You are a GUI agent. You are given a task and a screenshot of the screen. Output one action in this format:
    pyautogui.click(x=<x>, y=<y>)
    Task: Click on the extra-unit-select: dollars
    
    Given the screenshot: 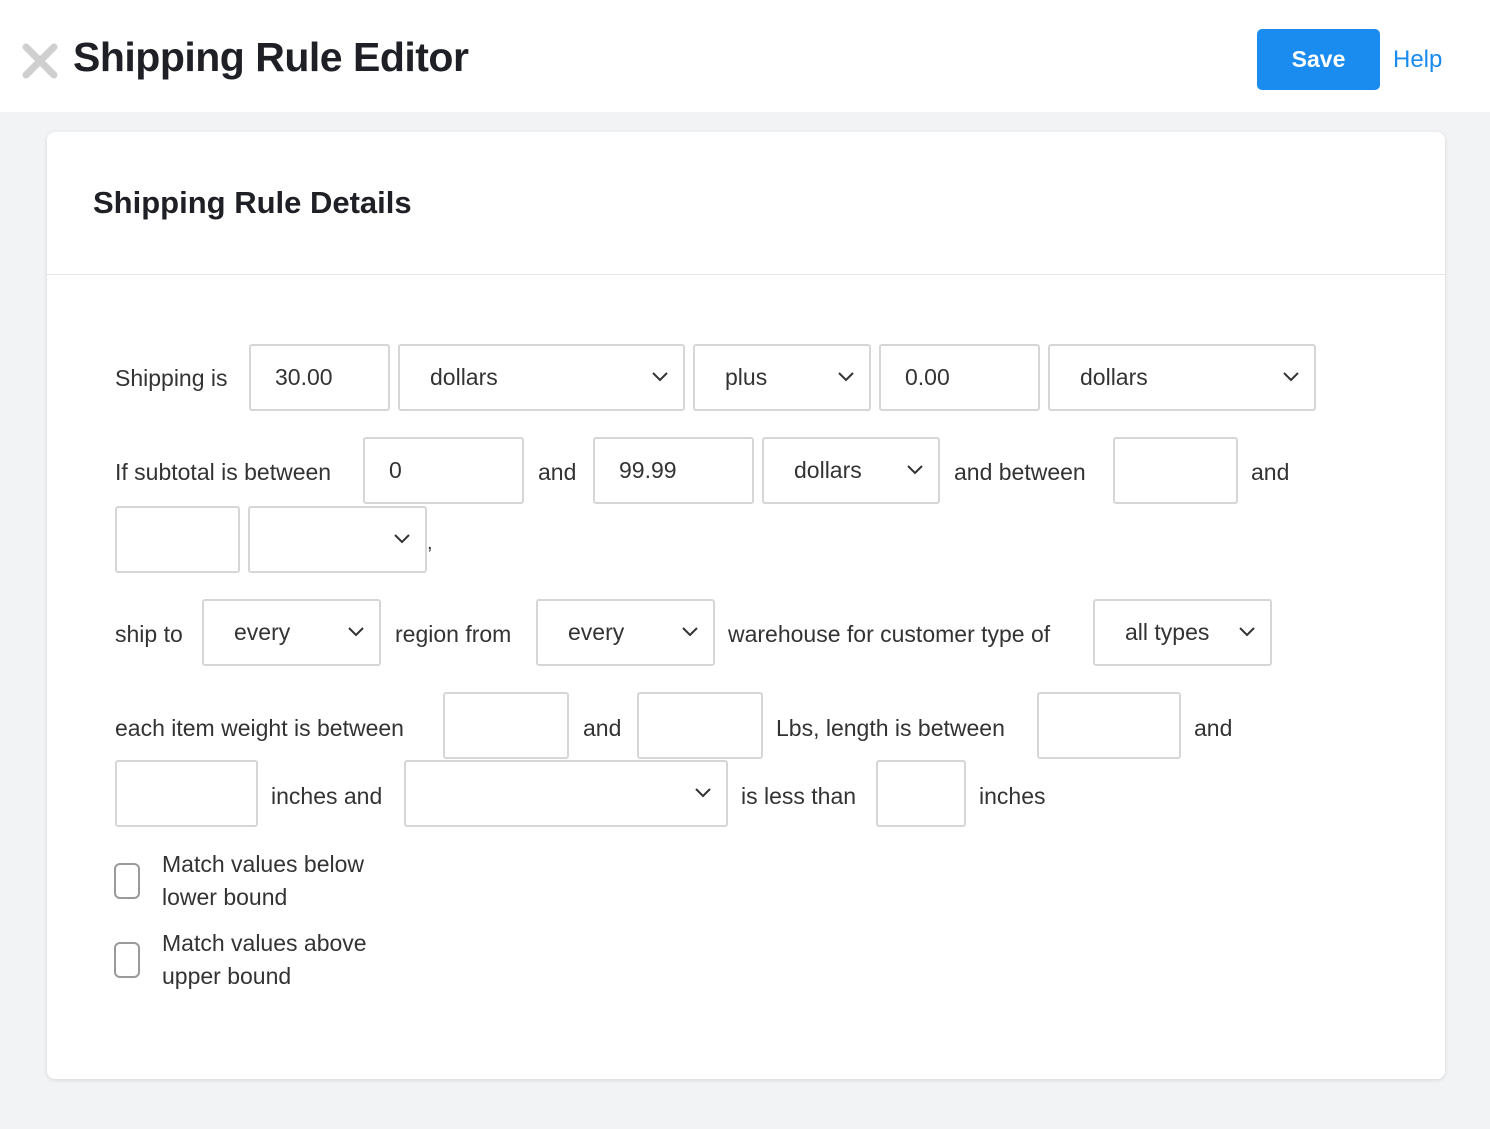 What is the action you would take?
    pyautogui.click(x=1182, y=377)
    